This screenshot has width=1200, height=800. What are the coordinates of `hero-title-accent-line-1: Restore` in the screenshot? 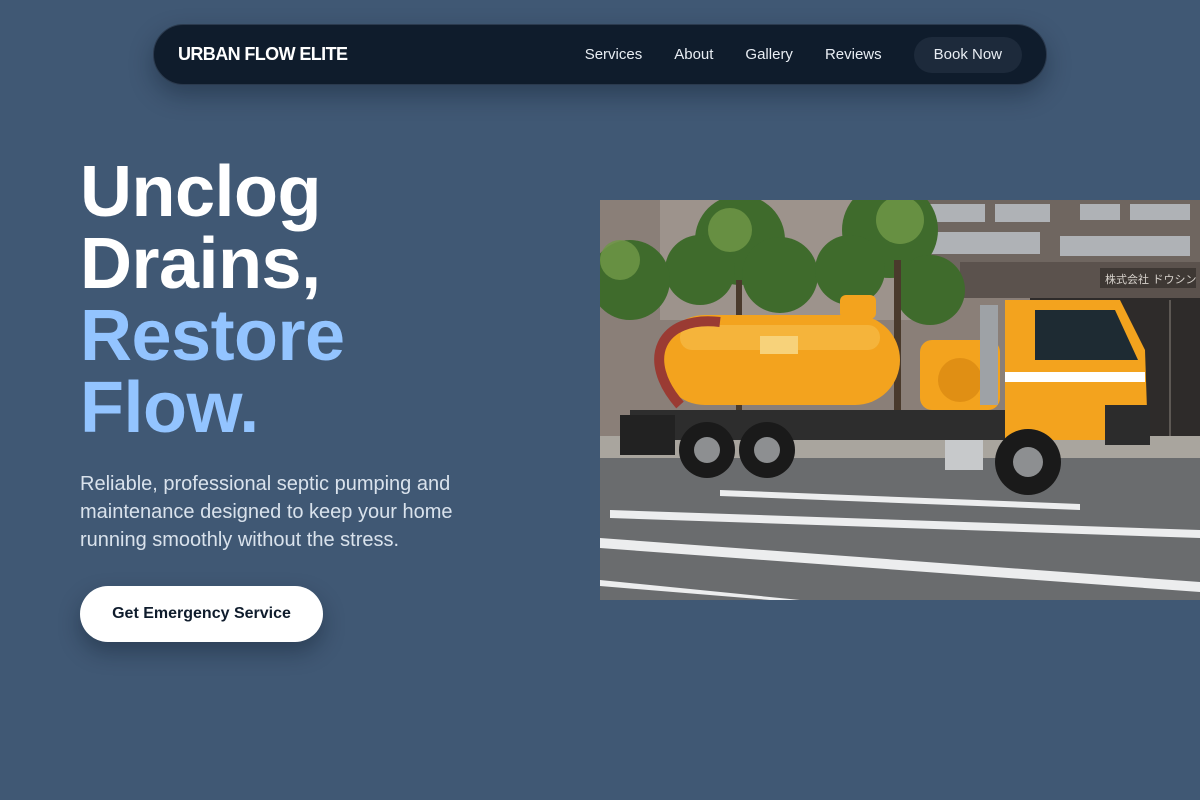 It's located at (212, 336).